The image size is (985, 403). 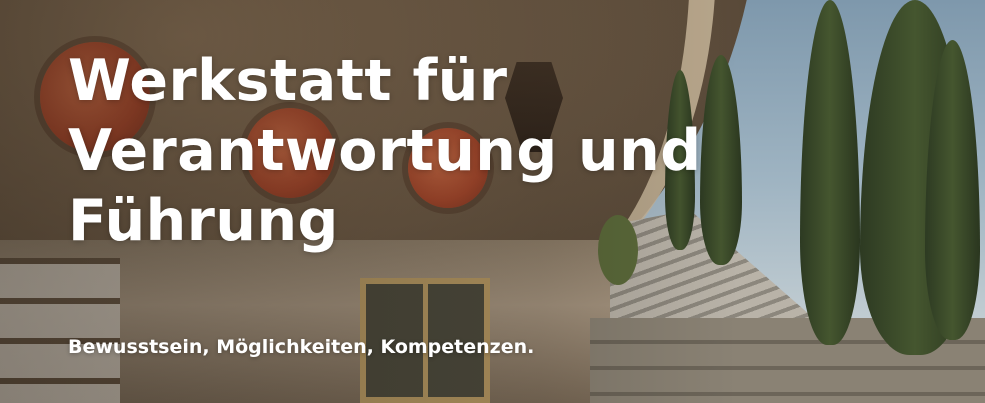 I want to click on hero-title-line-2: Verantwortung und, so click(x=385, y=151).